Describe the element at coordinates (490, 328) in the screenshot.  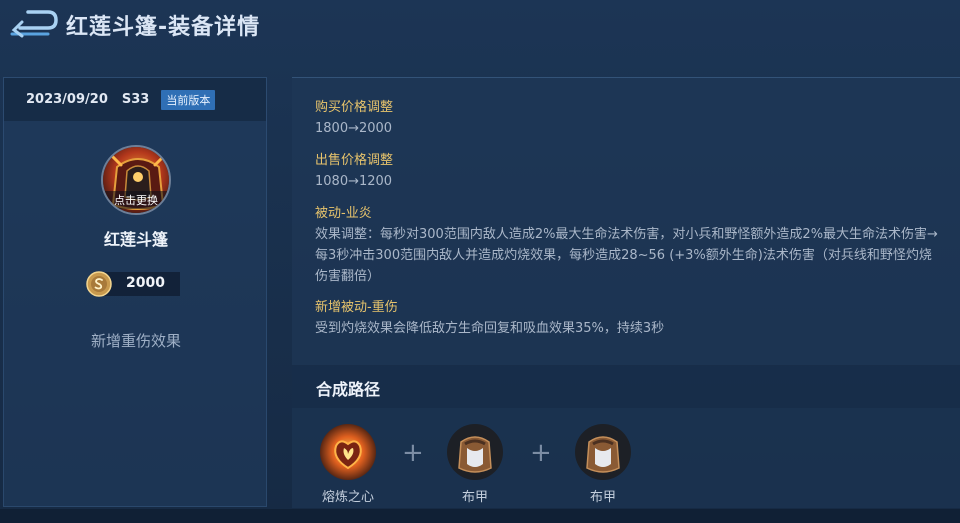
I see `change-text: 受到灼烧效果会降低敌方生命回复和吸血效果35%，持续3秒` at that location.